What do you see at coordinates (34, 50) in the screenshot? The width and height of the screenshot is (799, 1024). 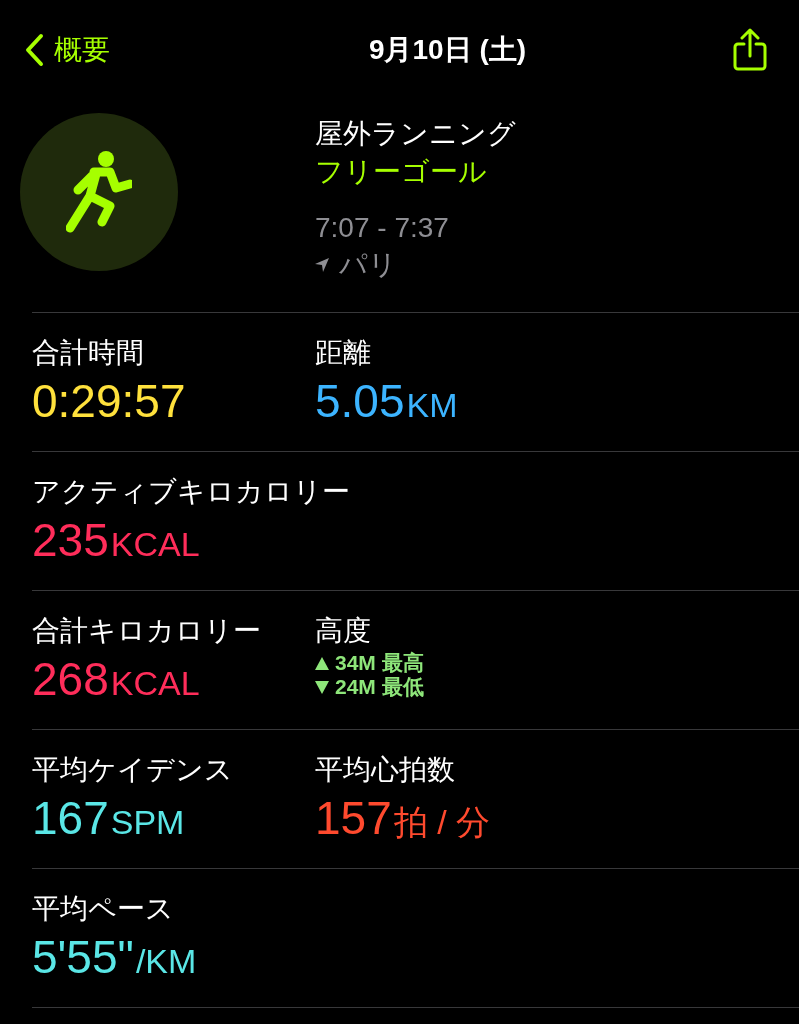 I see `chevron-left-icon` at bounding box center [34, 50].